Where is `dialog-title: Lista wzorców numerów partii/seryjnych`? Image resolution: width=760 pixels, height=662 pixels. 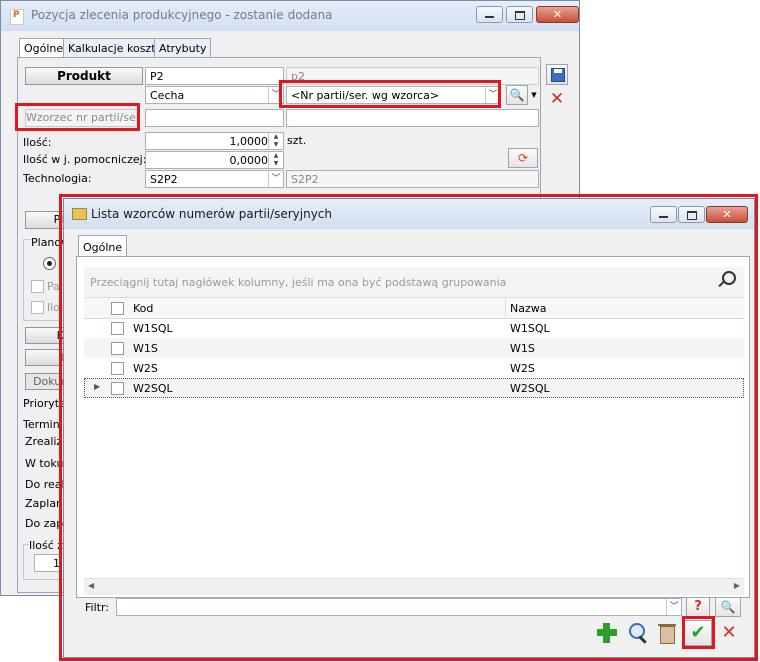
dialog-title: Lista wzorców numerów partii/seryjnych is located at coordinates (211, 214).